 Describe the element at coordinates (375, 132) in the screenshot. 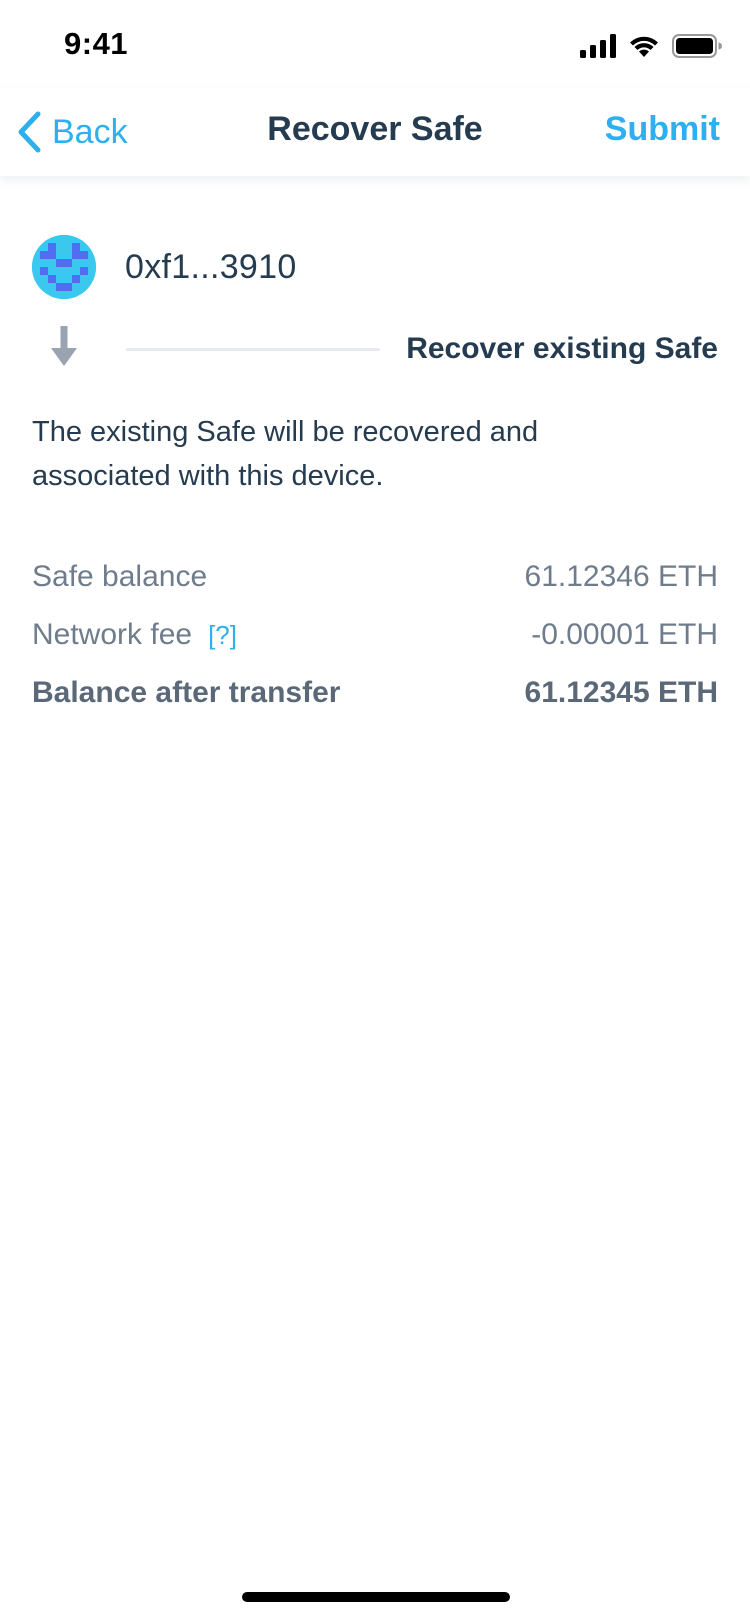

I see `navigation-bar: Back Recover Safe Submit` at that location.